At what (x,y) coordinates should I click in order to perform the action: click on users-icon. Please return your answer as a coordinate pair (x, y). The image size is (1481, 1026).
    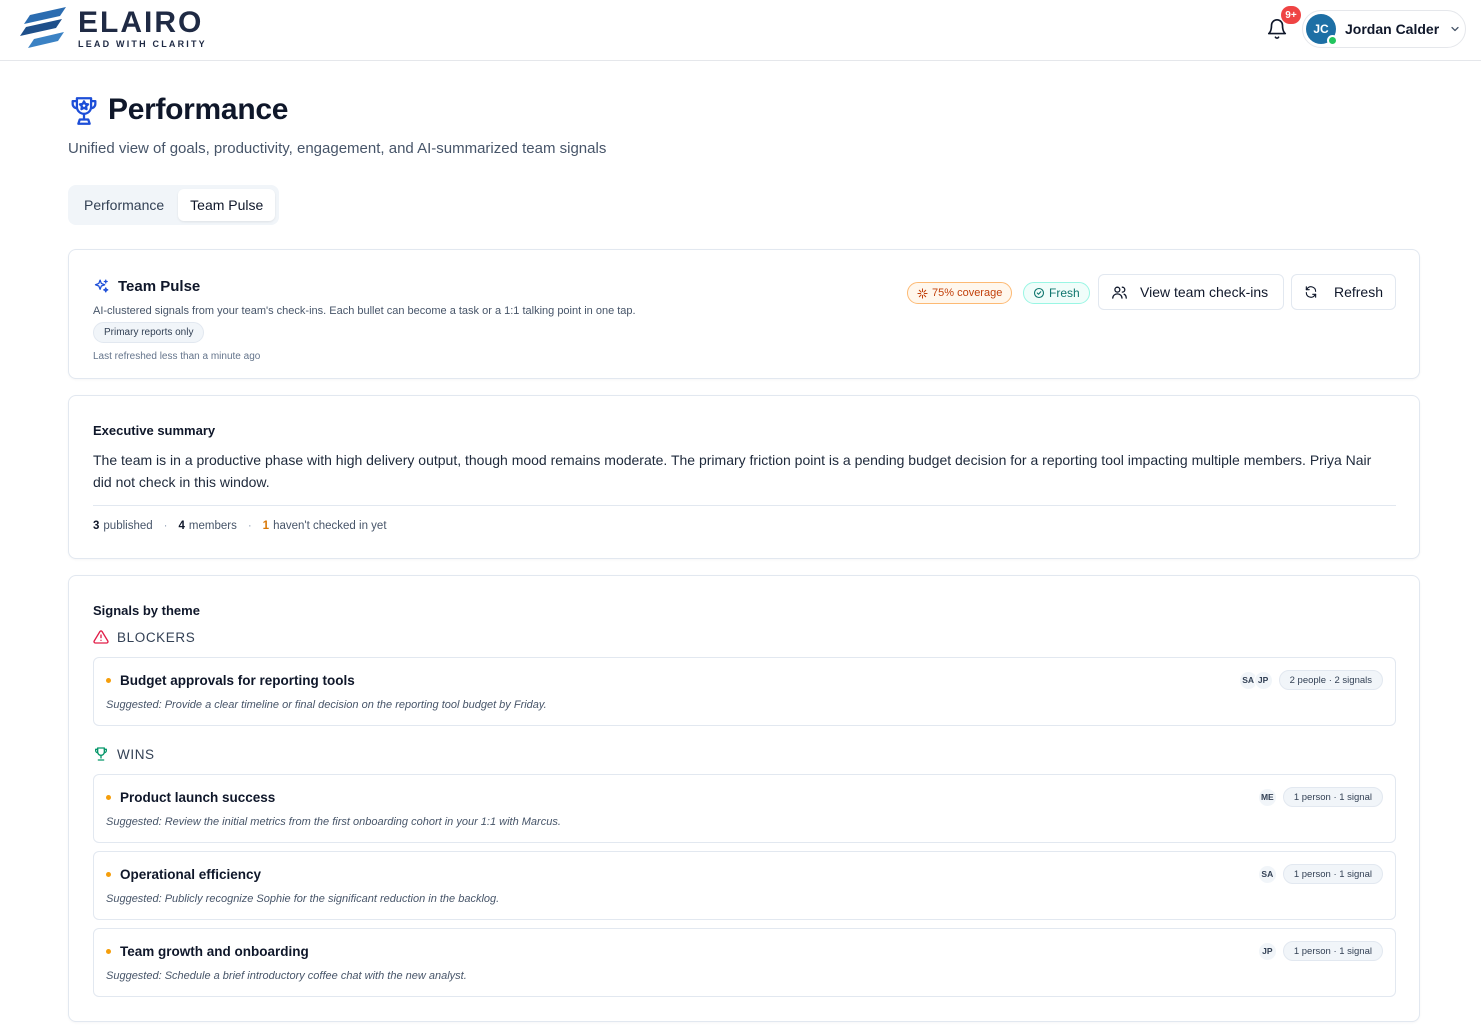
    Looking at the image, I should click on (1119, 292).